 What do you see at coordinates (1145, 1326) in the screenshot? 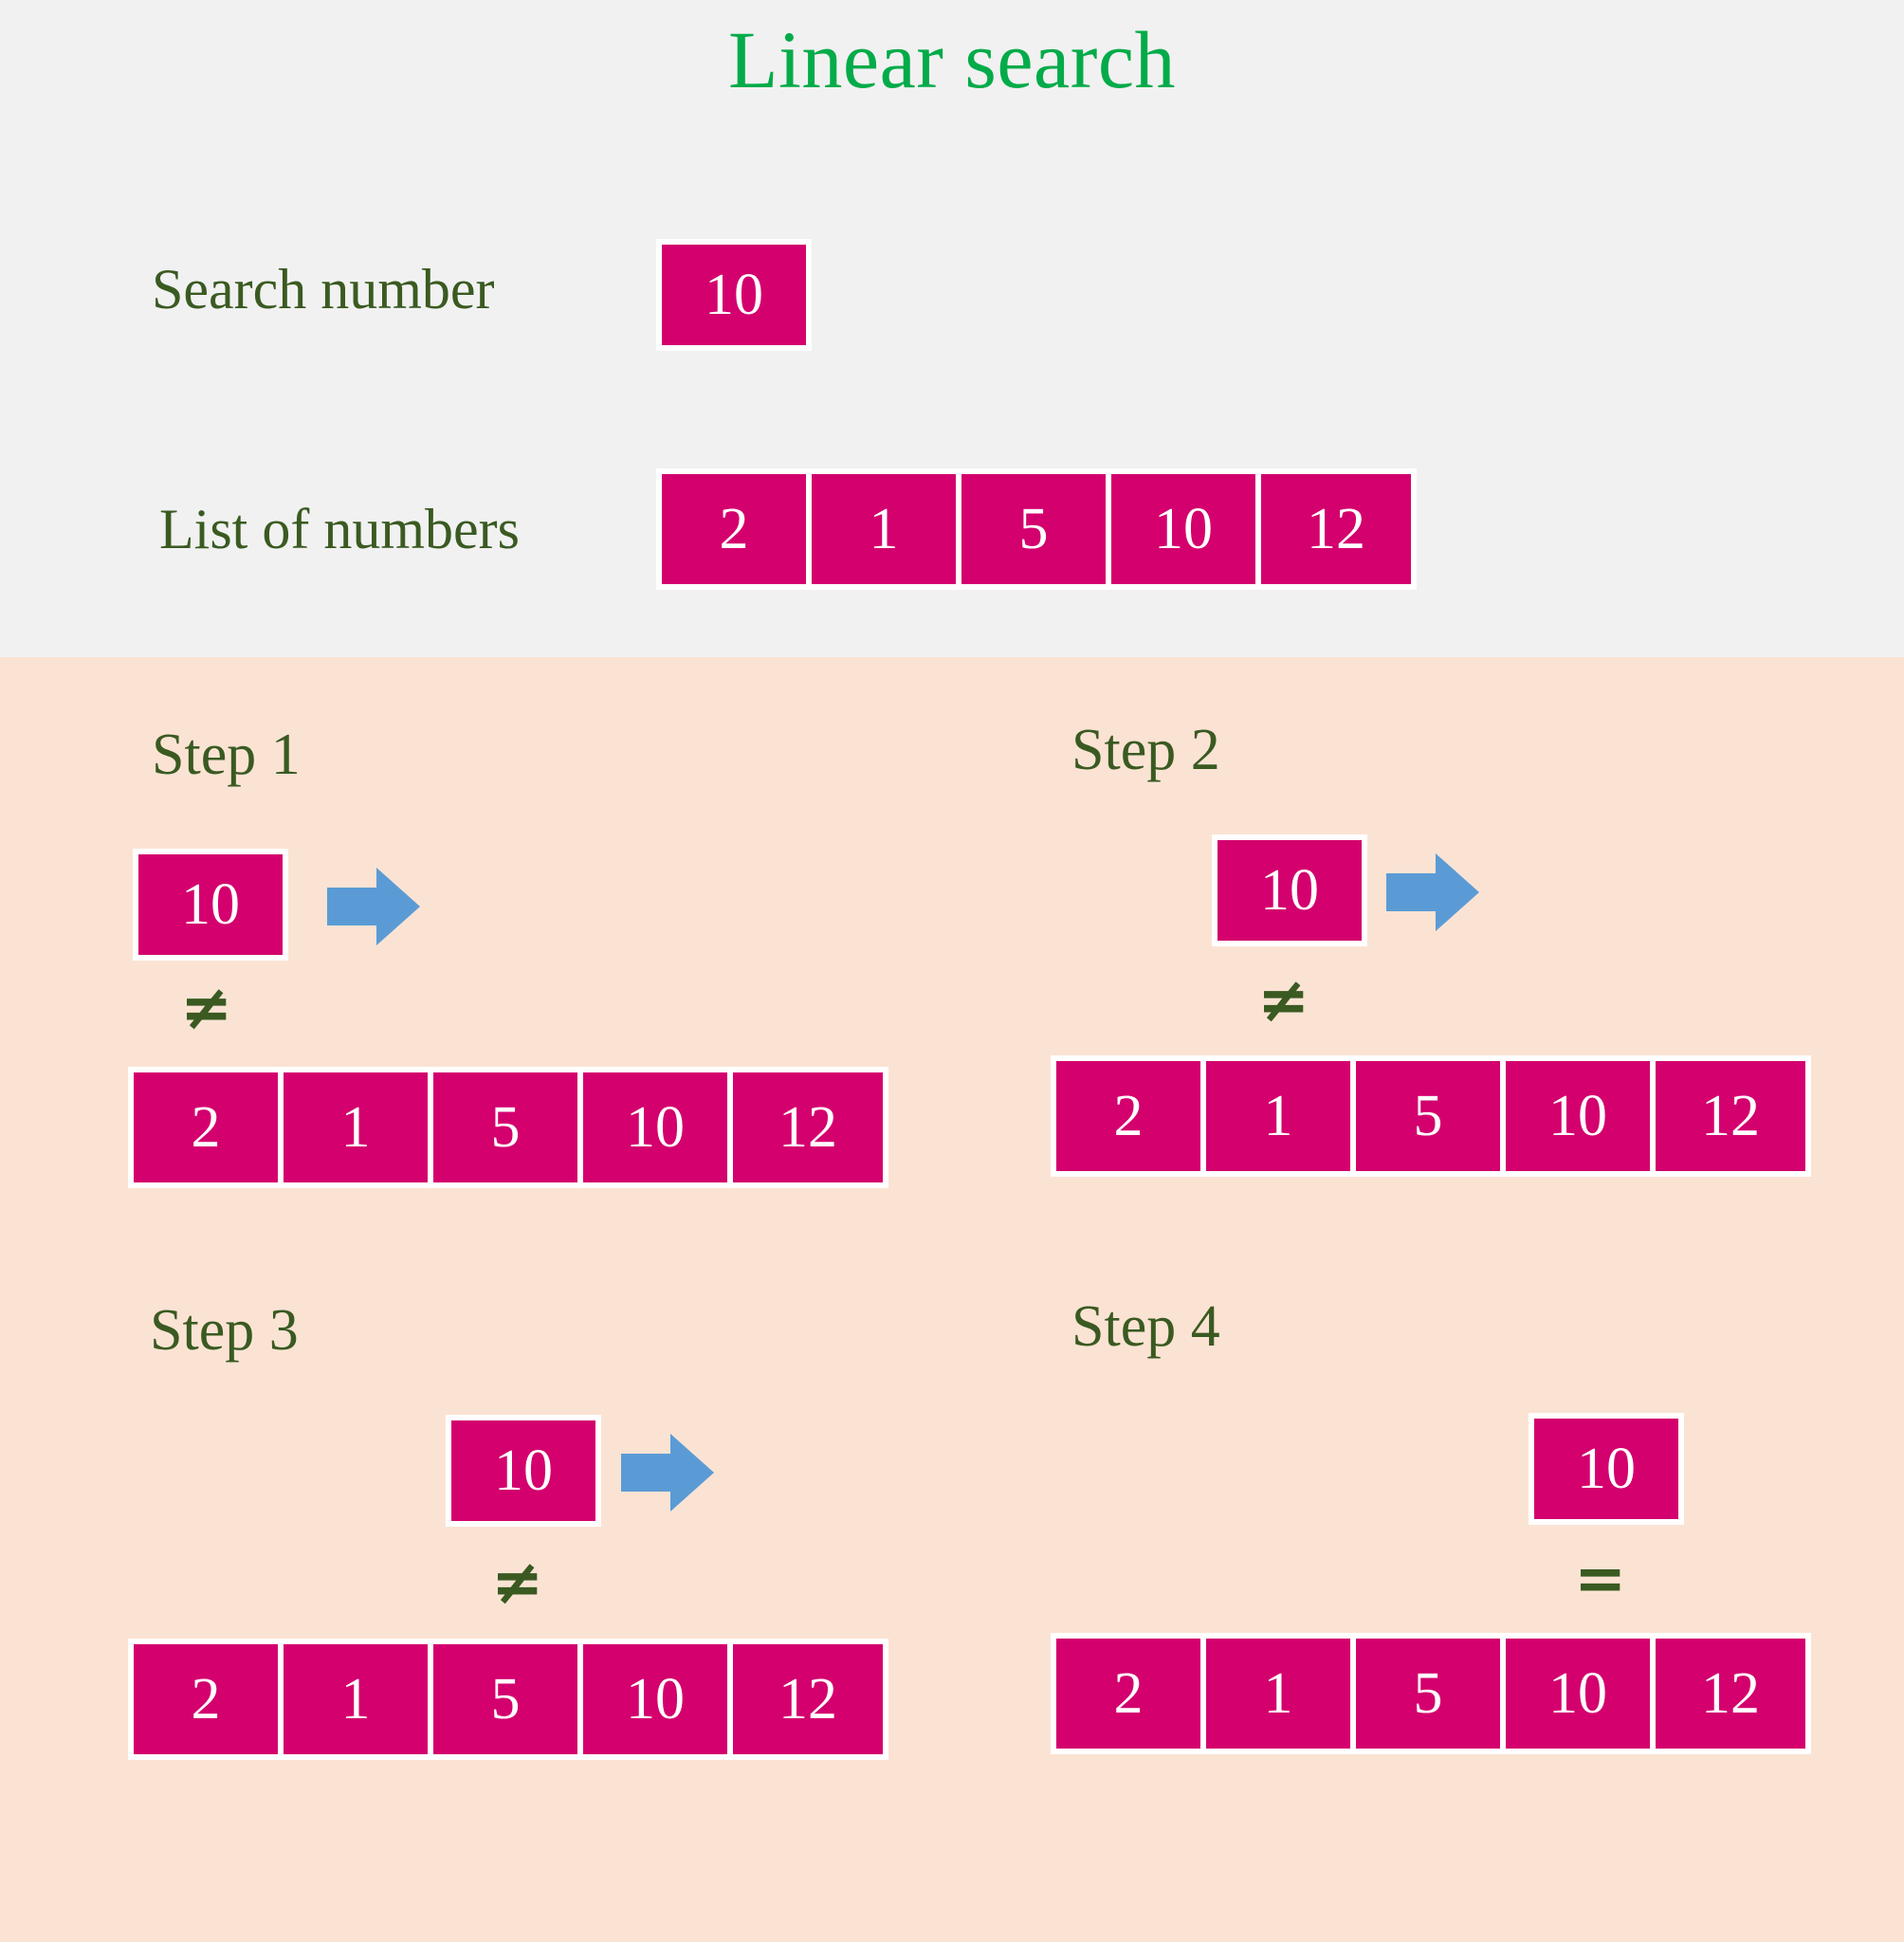
I see `step-4-label: Step 4` at bounding box center [1145, 1326].